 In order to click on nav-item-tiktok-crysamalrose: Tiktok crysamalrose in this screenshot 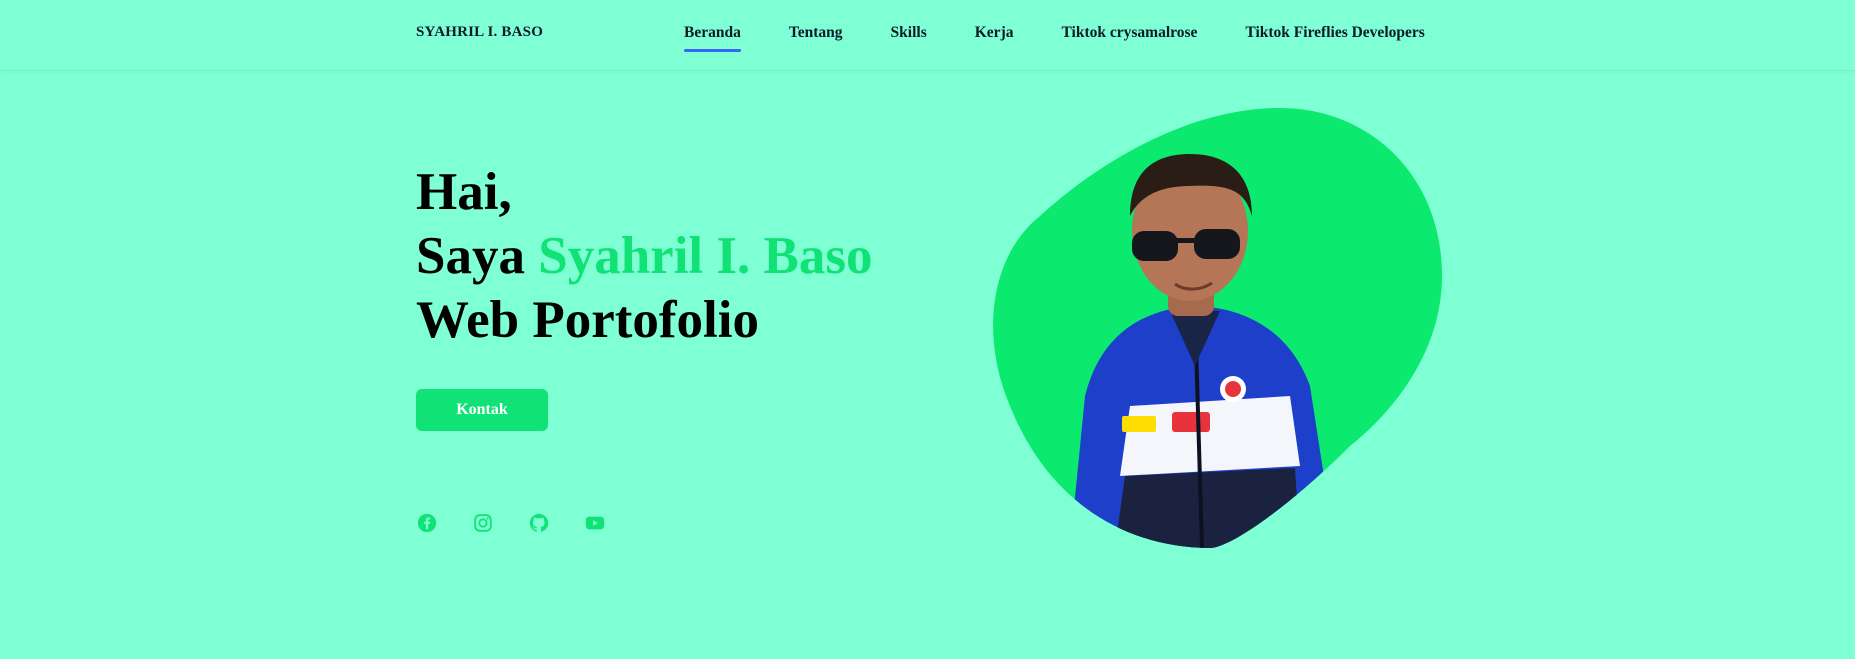, I will do `click(1129, 33)`.